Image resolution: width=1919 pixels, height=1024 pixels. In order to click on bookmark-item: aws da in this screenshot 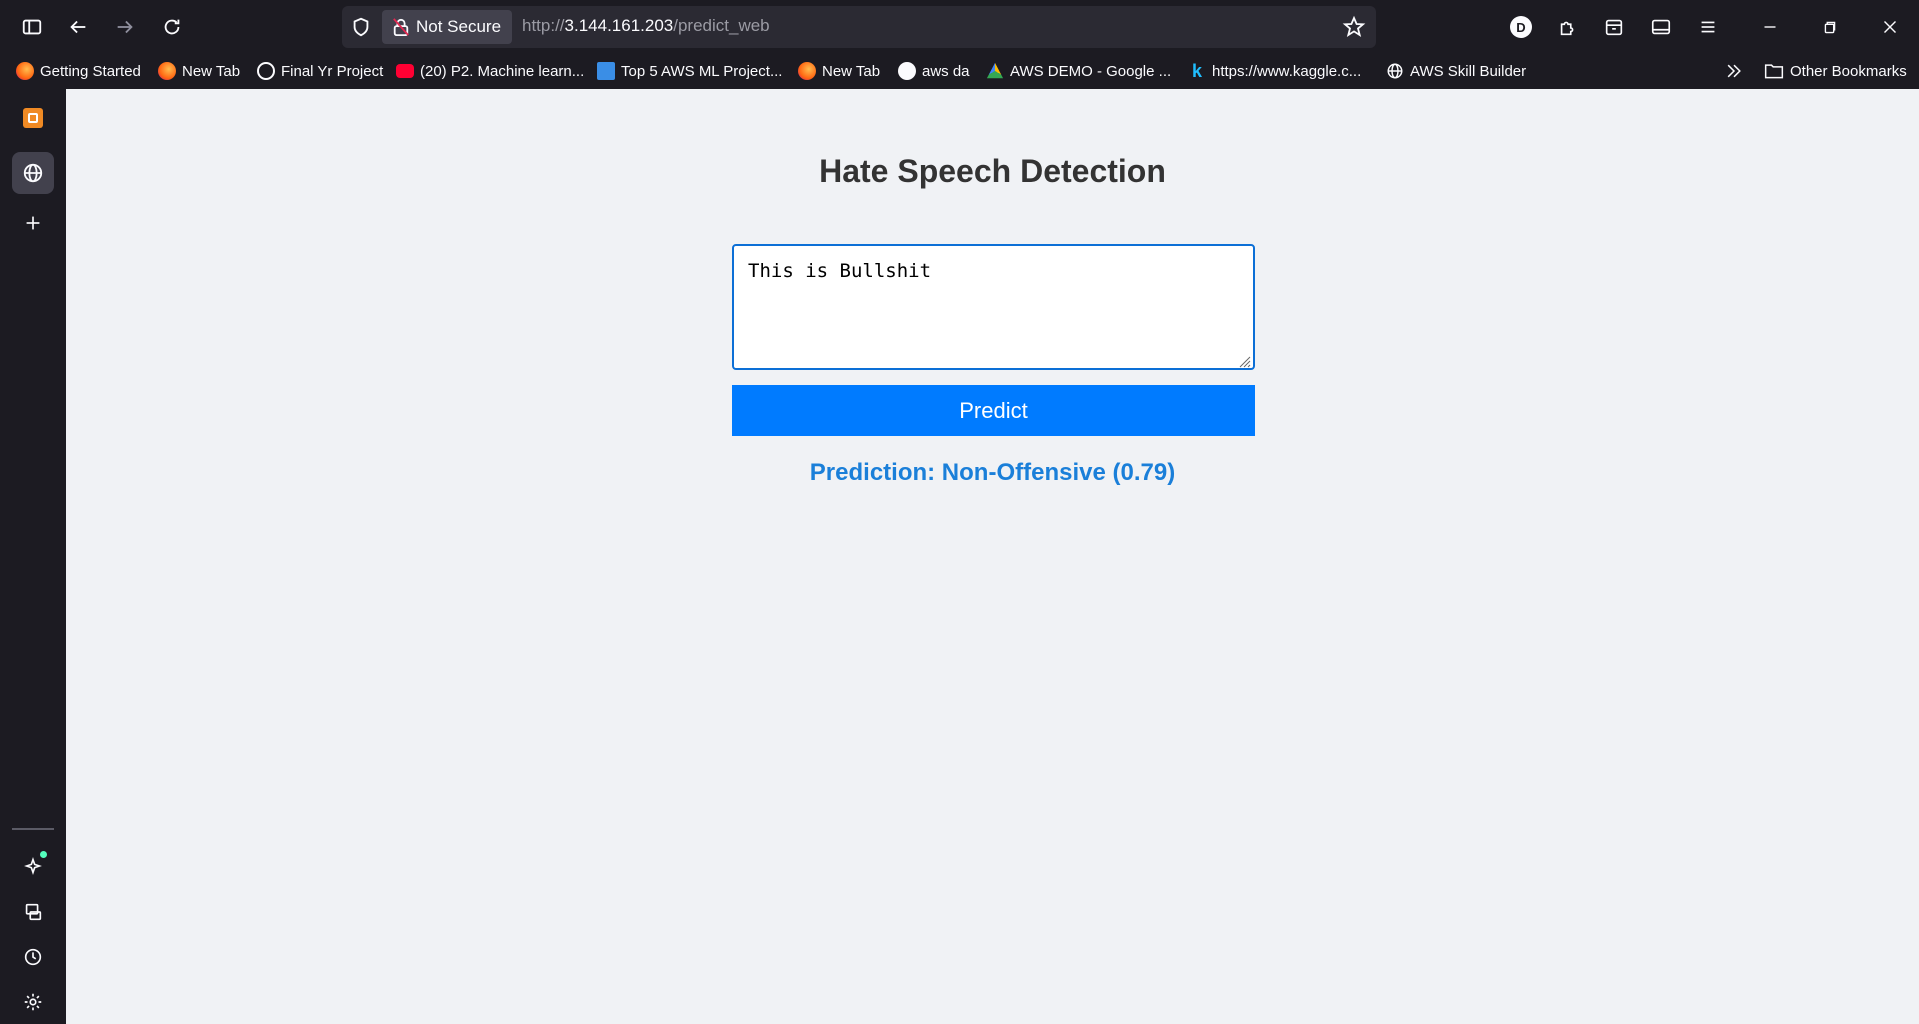, I will do `click(934, 71)`.